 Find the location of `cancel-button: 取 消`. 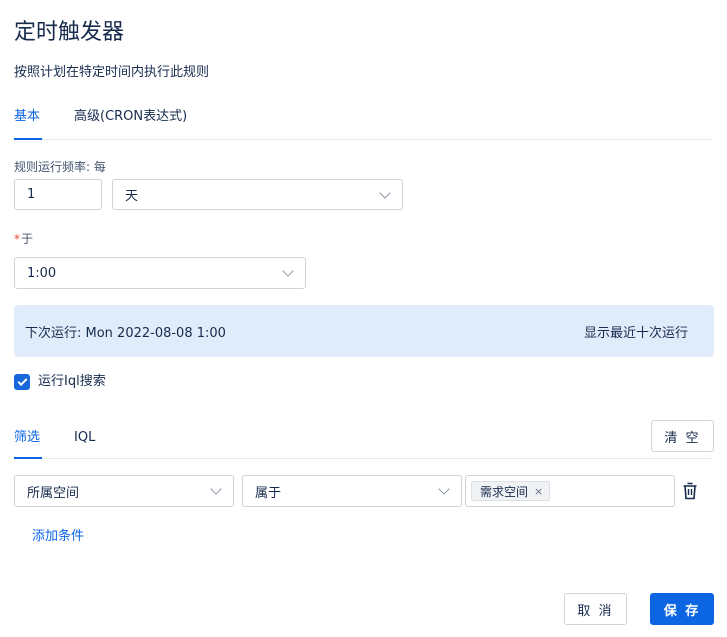

cancel-button: 取 消 is located at coordinates (595, 609).